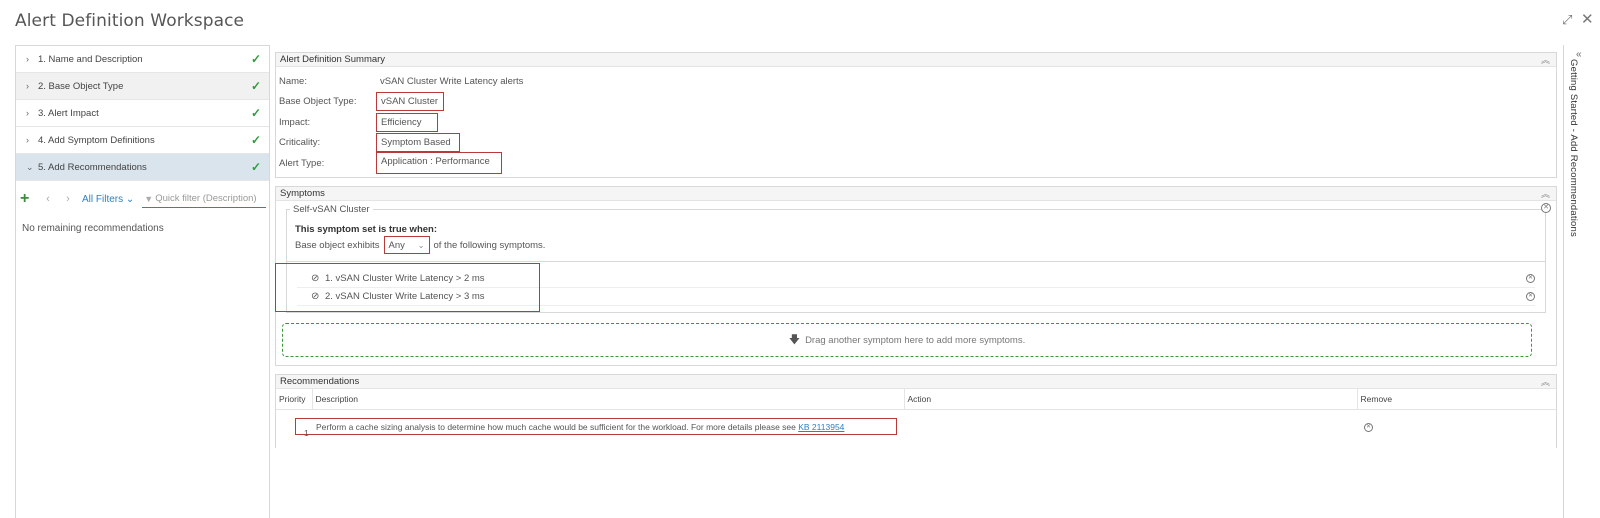  I want to click on arrow-down-icon: 🡇, so click(794, 339).